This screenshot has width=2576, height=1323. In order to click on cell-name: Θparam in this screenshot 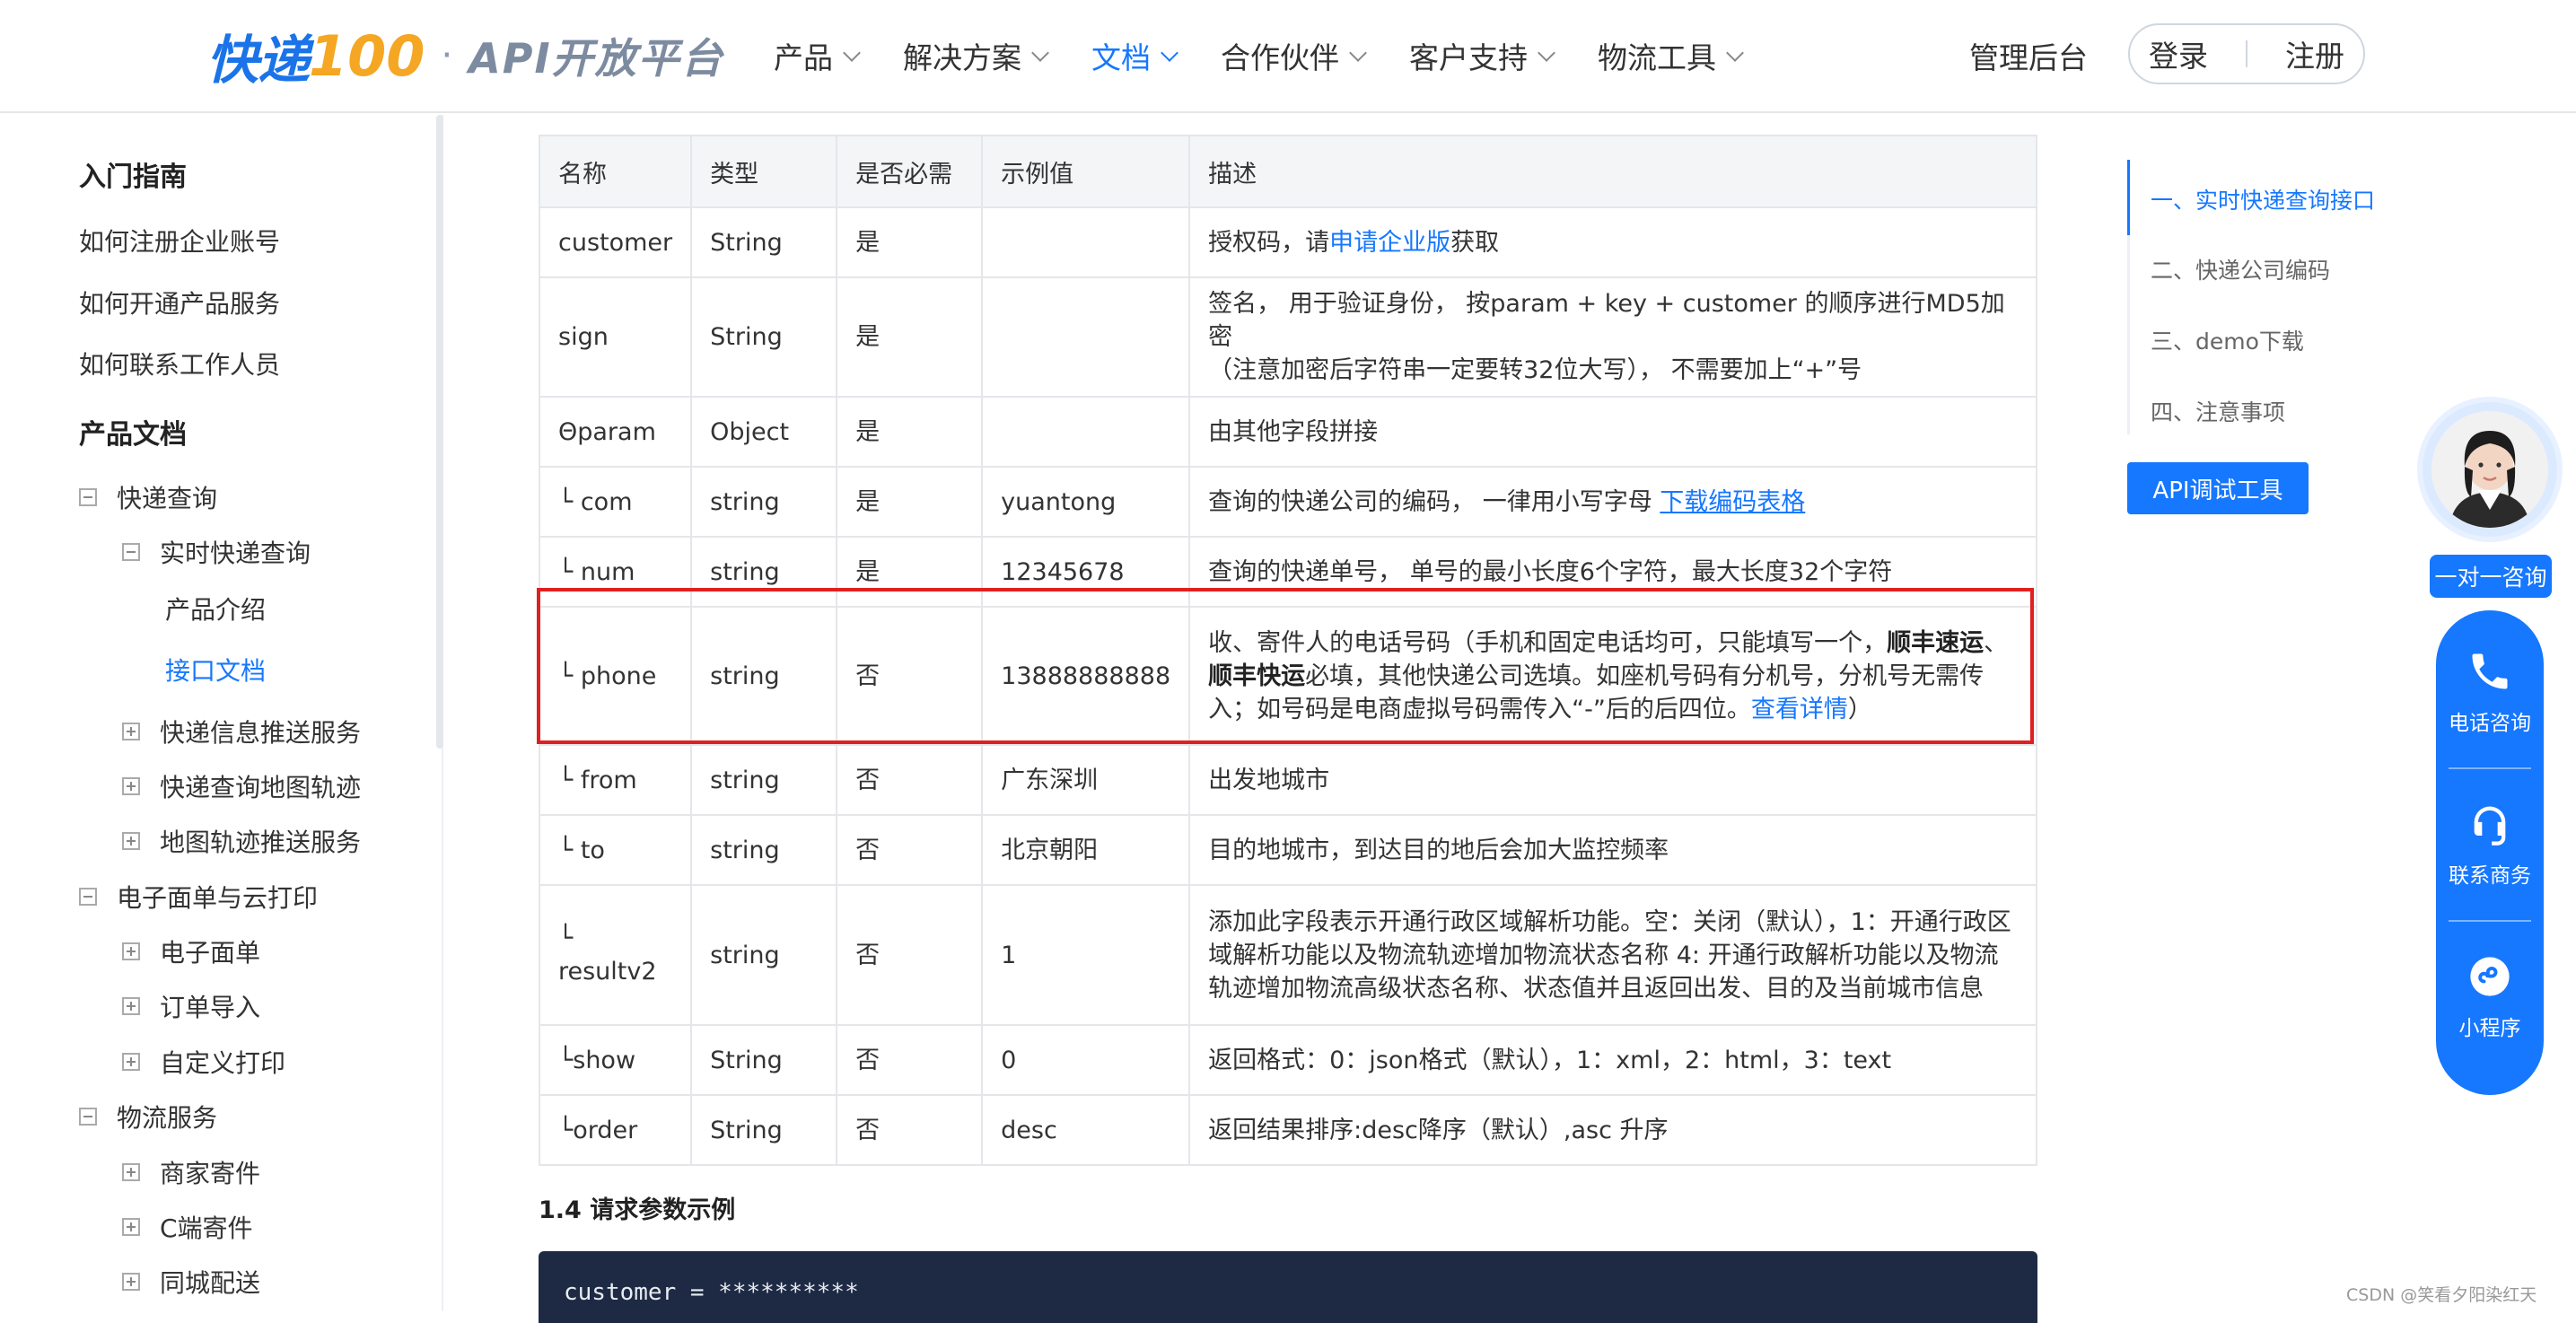, I will do `click(615, 432)`.